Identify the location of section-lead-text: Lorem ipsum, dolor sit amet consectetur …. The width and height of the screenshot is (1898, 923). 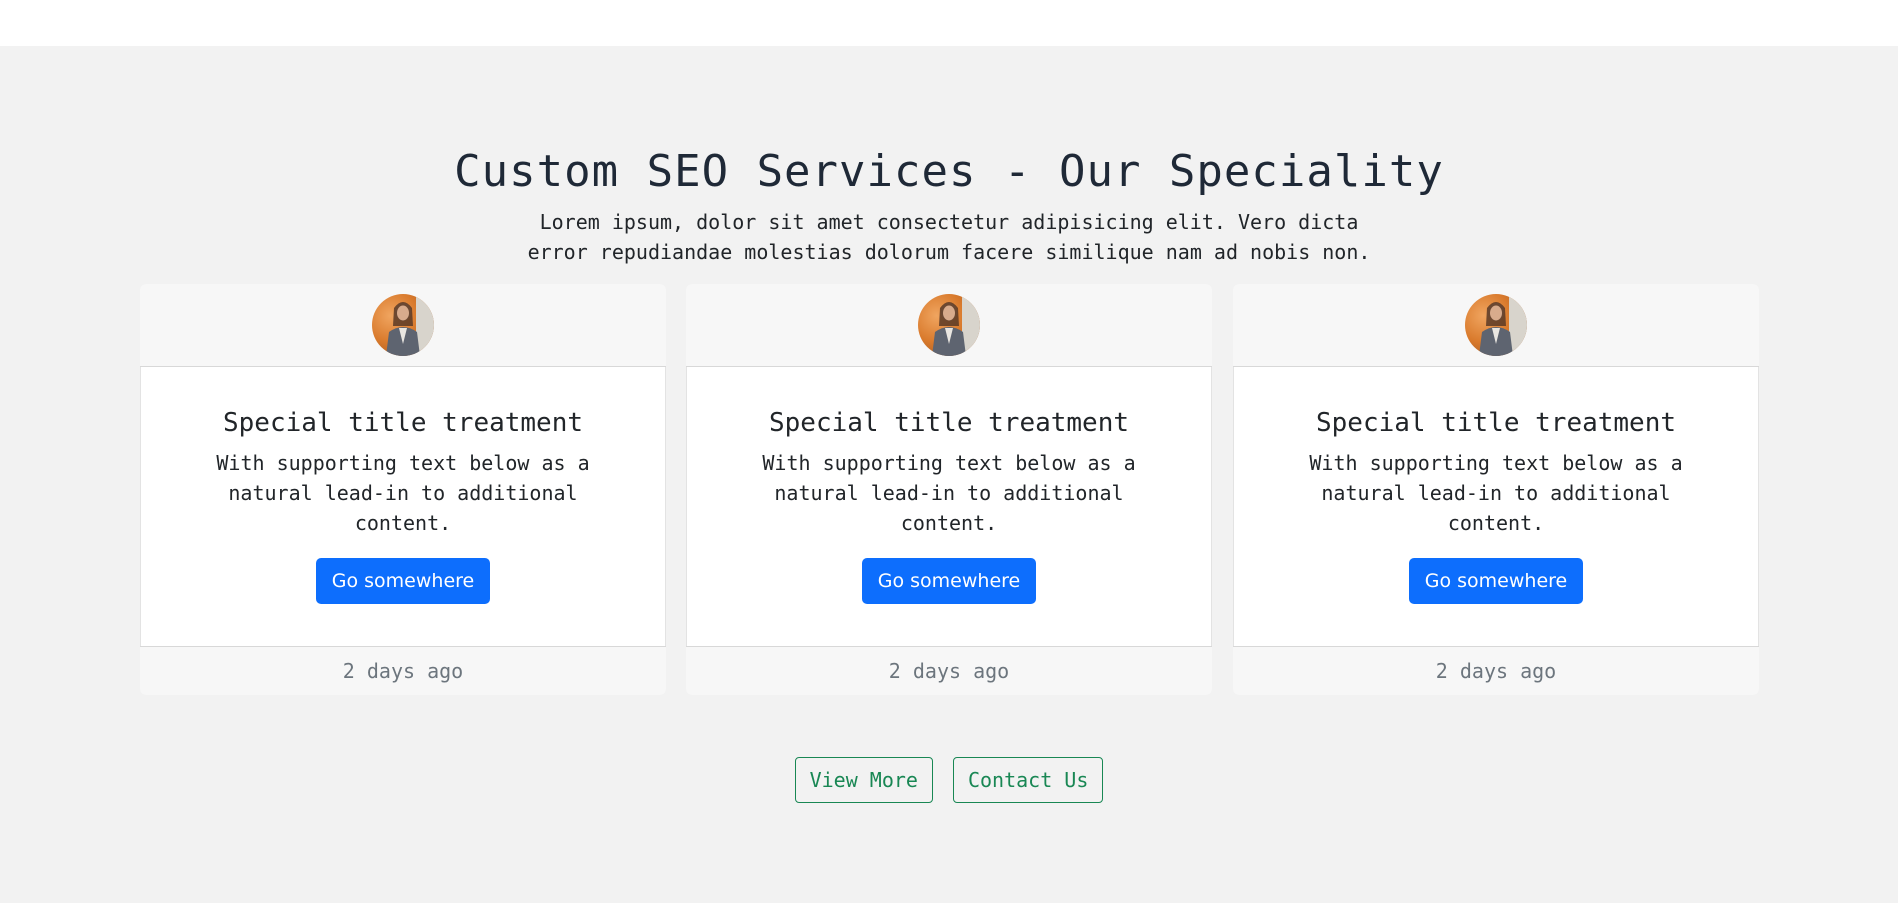
(949, 237).